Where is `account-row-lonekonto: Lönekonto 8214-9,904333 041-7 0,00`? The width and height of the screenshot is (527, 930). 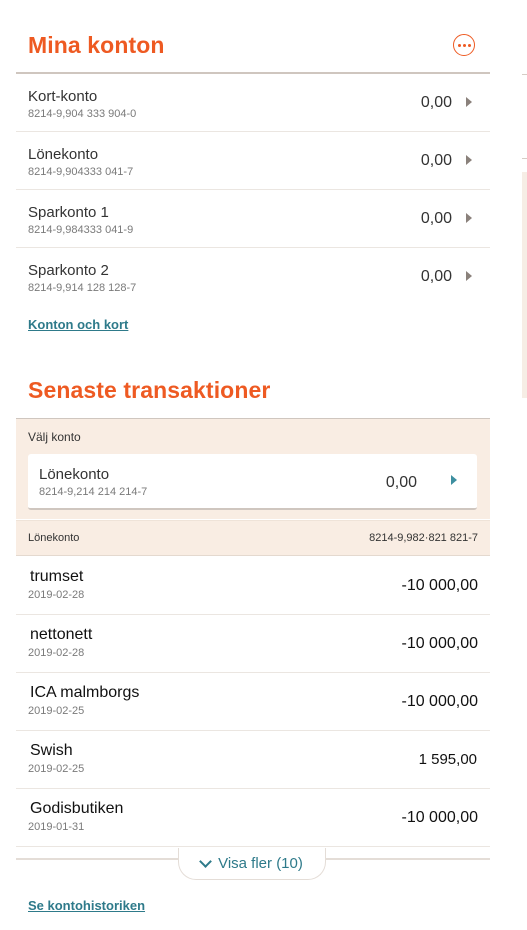 account-row-lonekonto: Lönekonto 8214-9,904333 041-7 0,00 is located at coordinates (253, 161).